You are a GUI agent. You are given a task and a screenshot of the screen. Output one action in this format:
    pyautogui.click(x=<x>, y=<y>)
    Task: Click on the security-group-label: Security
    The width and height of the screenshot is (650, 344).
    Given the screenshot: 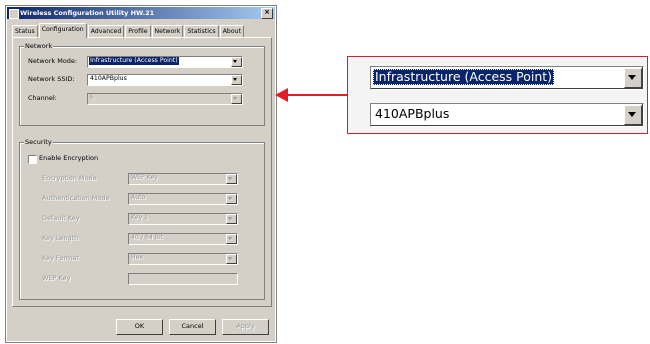 What is the action you would take?
    pyautogui.click(x=38, y=142)
    